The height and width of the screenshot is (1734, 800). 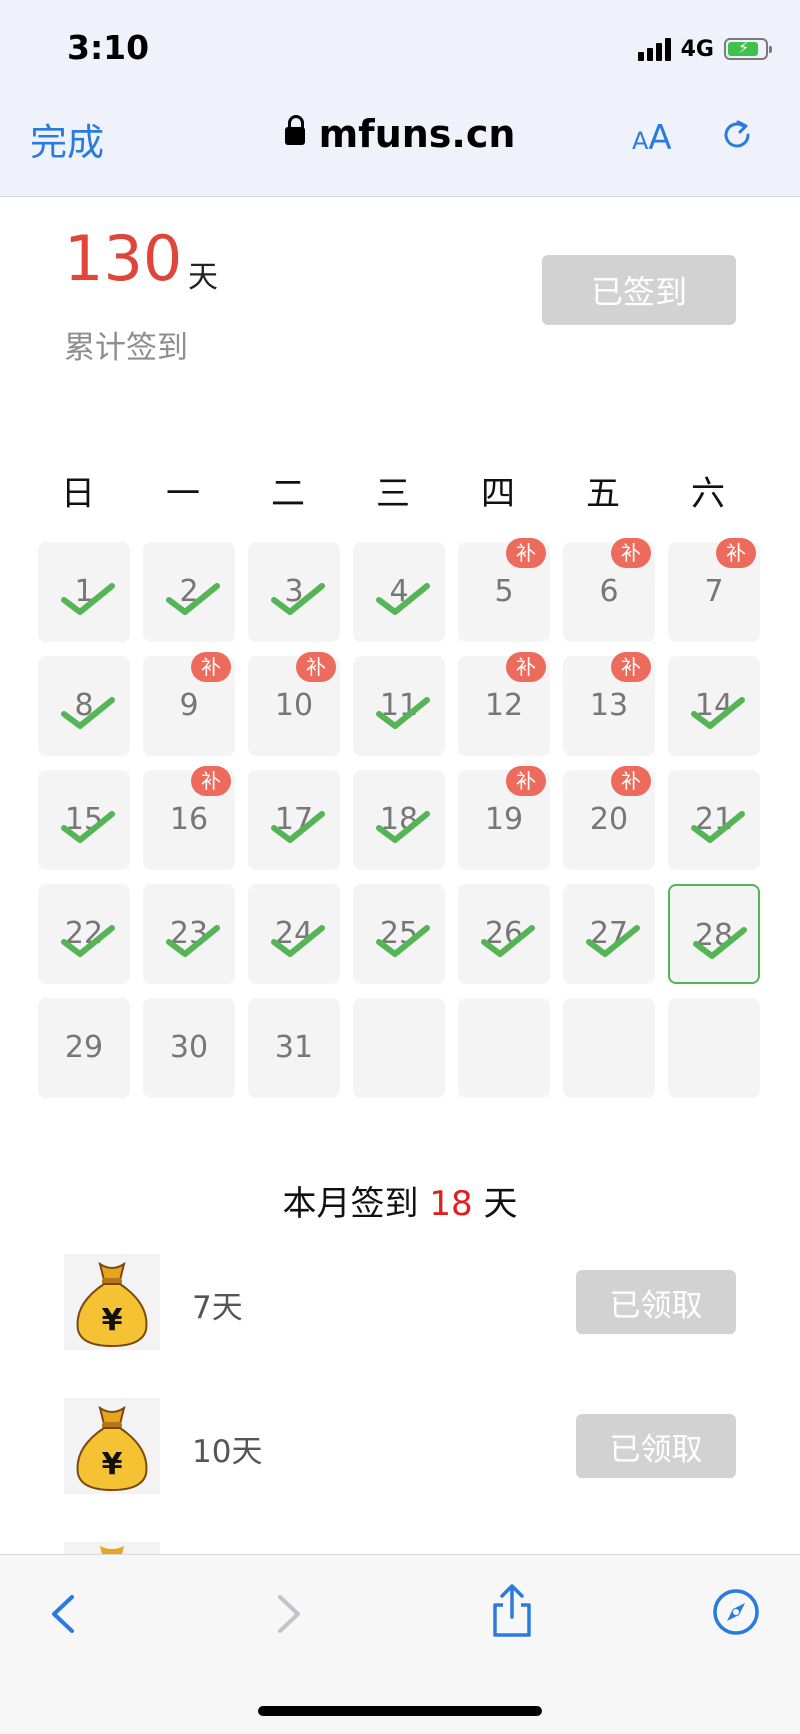 I want to click on calendar-day: 9补, so click(x=189, y=704).